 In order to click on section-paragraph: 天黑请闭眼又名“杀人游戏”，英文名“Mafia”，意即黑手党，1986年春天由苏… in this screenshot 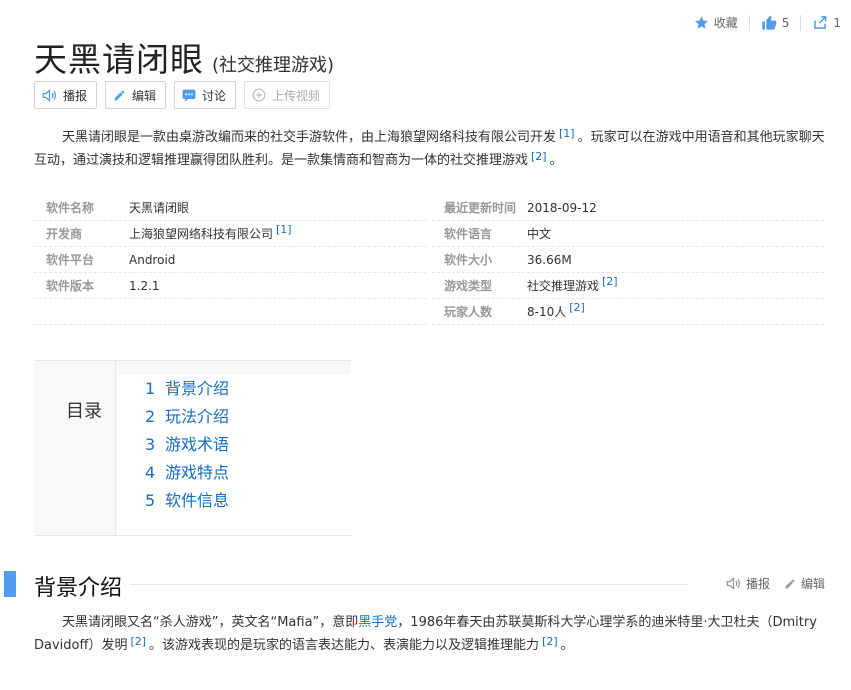, I will do `click(433, 634)`.